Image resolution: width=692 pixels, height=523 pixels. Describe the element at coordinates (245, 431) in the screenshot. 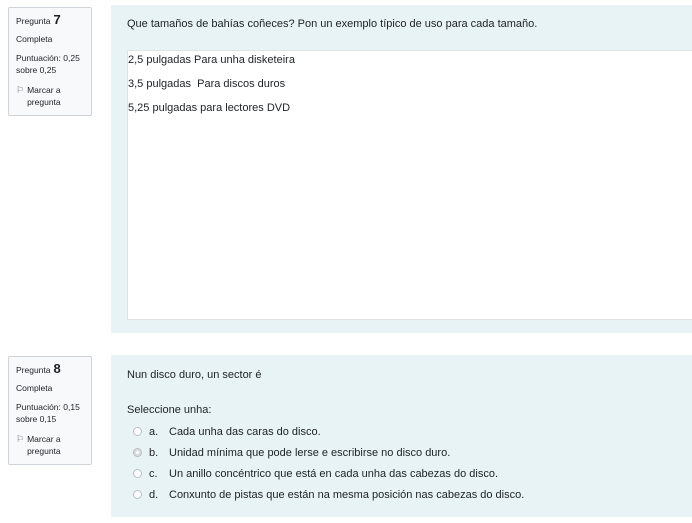

I see `option-text: Cada unha das caras do disco.` at that location.